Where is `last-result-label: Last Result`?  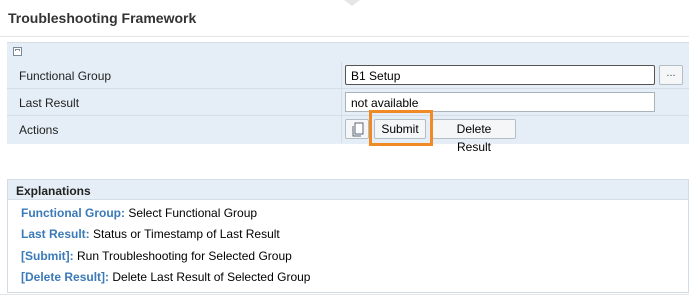 last-result-label: Last Result is located at coordinates (49, 103).